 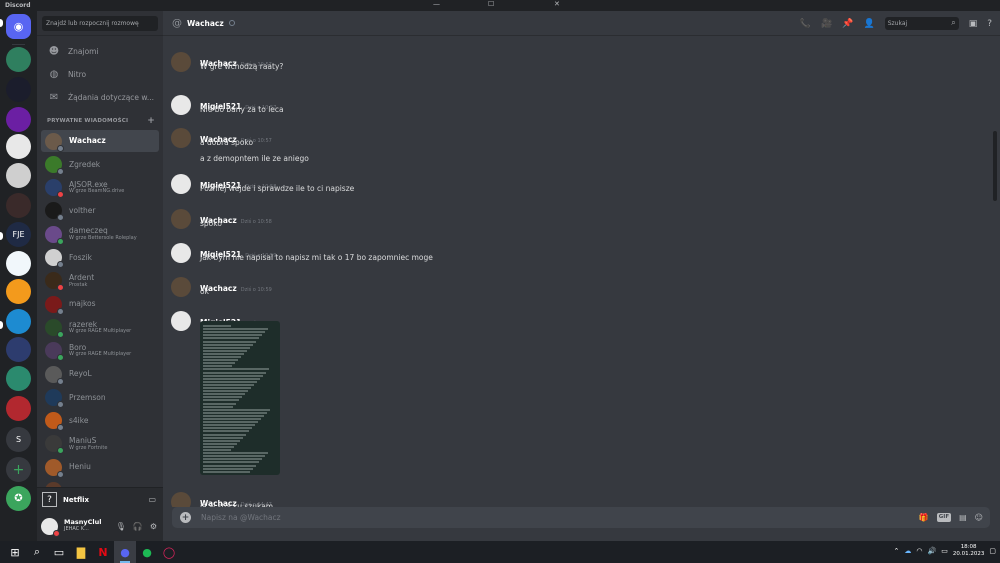 What do you see at coordinates (18, 26) in the screenshot?
I see `server-icon-Direct Messages: ◉` at bounding box center [18, 26].